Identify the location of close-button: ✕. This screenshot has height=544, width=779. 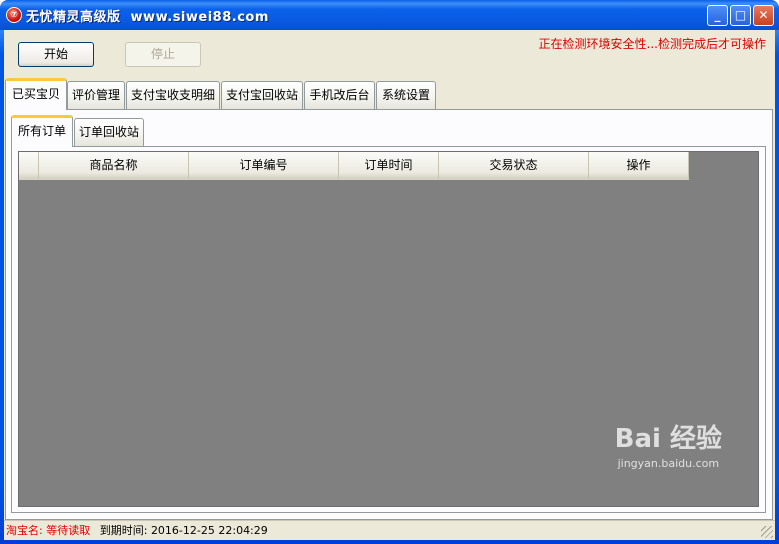
(763, 15).